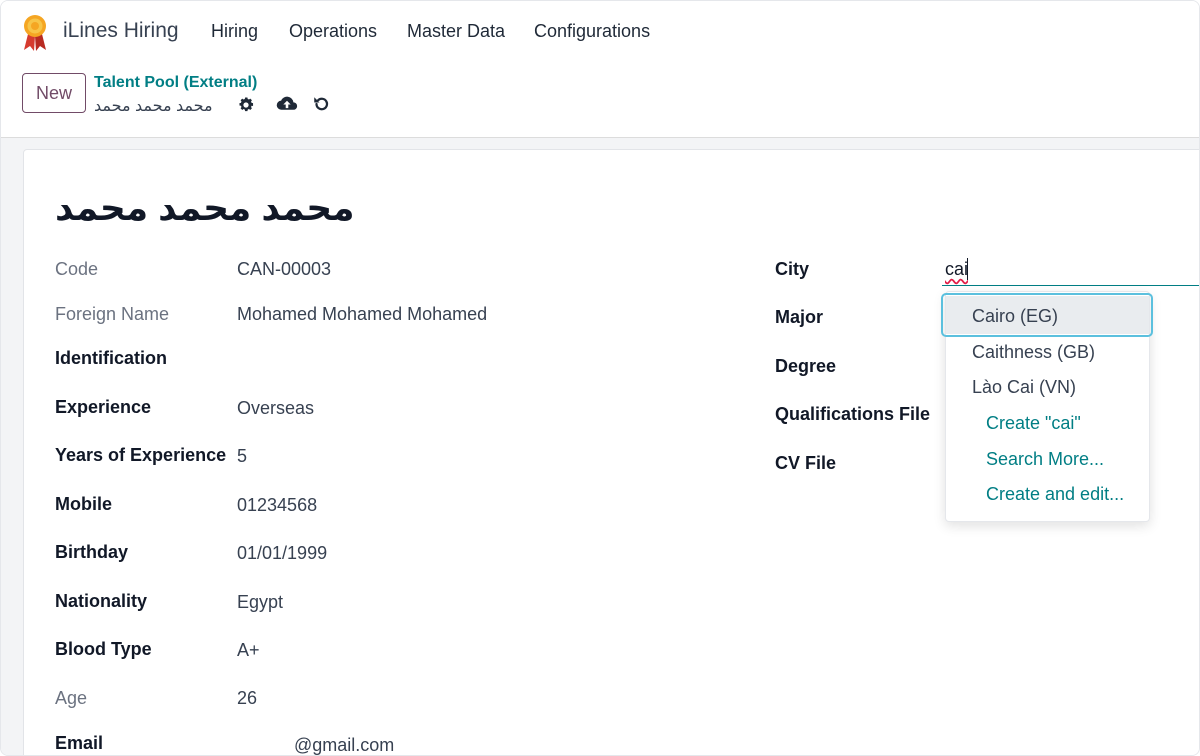 This screenshot has height=756, width=1200. I want to click on label-nationality: Nationality, so click(101, 601).